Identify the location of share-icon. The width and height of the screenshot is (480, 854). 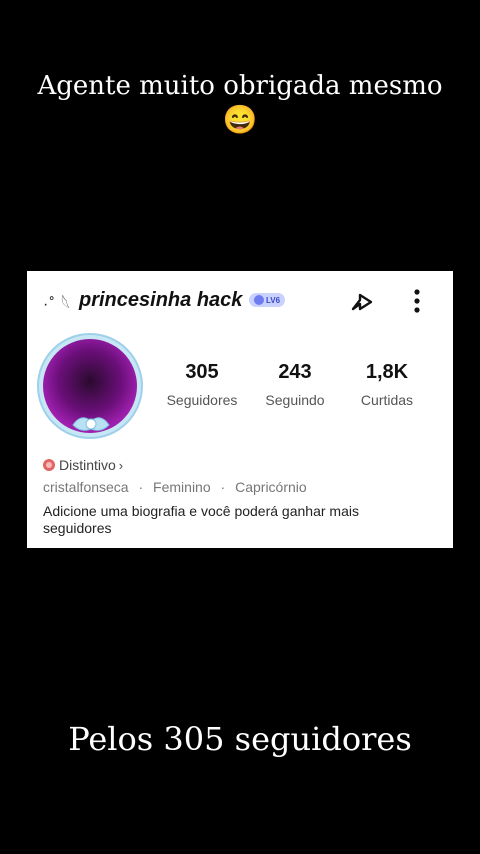
(362, 302).